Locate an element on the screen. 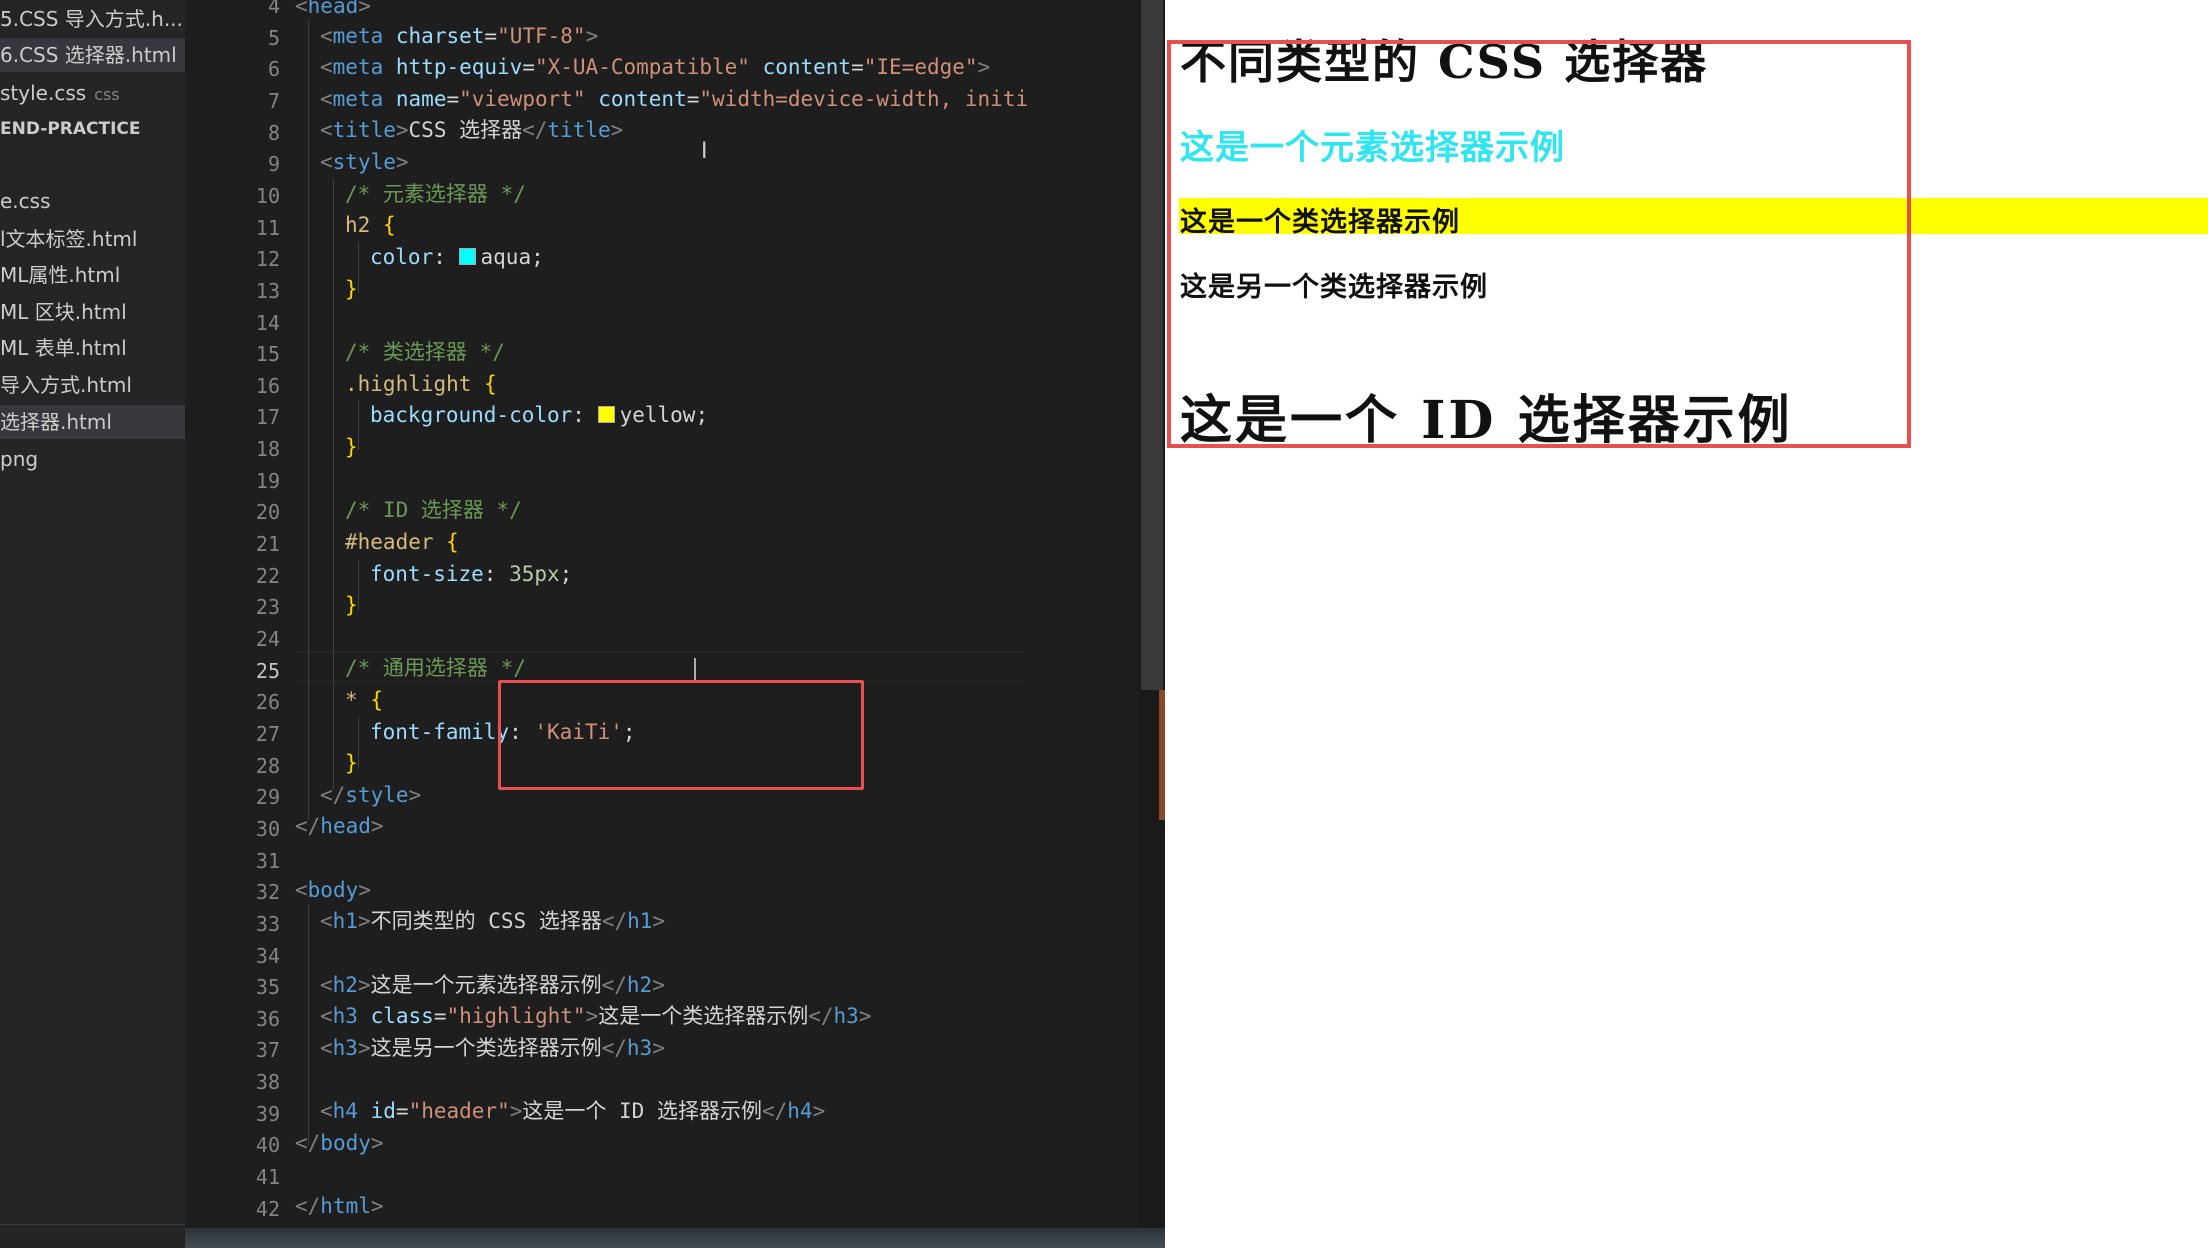 This screenshot has width=2208, height=1248. code-line: <h2>这是一个元素选择器示例</h2> is located at coordinates (492, 985).